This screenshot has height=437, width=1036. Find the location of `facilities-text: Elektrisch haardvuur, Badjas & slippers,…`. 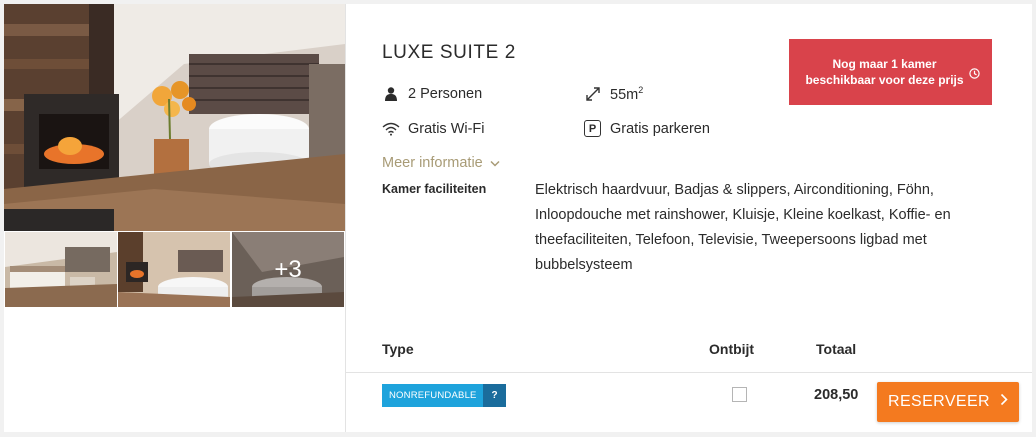

facilities-text: Elektrisch haardvuur, Badjas & slippers,… is located at coordinates (743, 227).